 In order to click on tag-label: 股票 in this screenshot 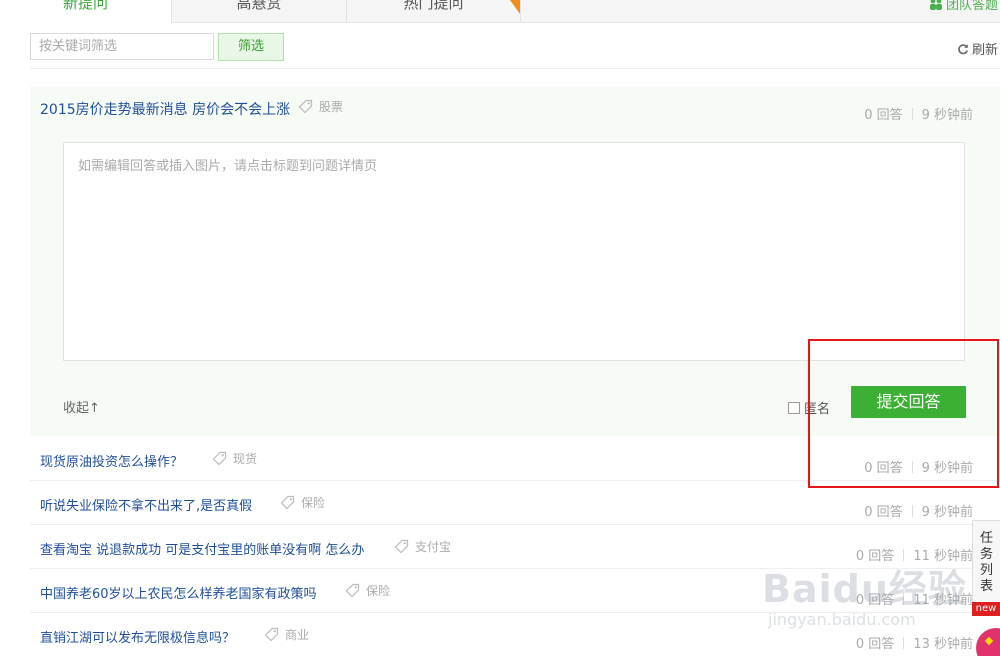, I will do `click(331, 107)`.